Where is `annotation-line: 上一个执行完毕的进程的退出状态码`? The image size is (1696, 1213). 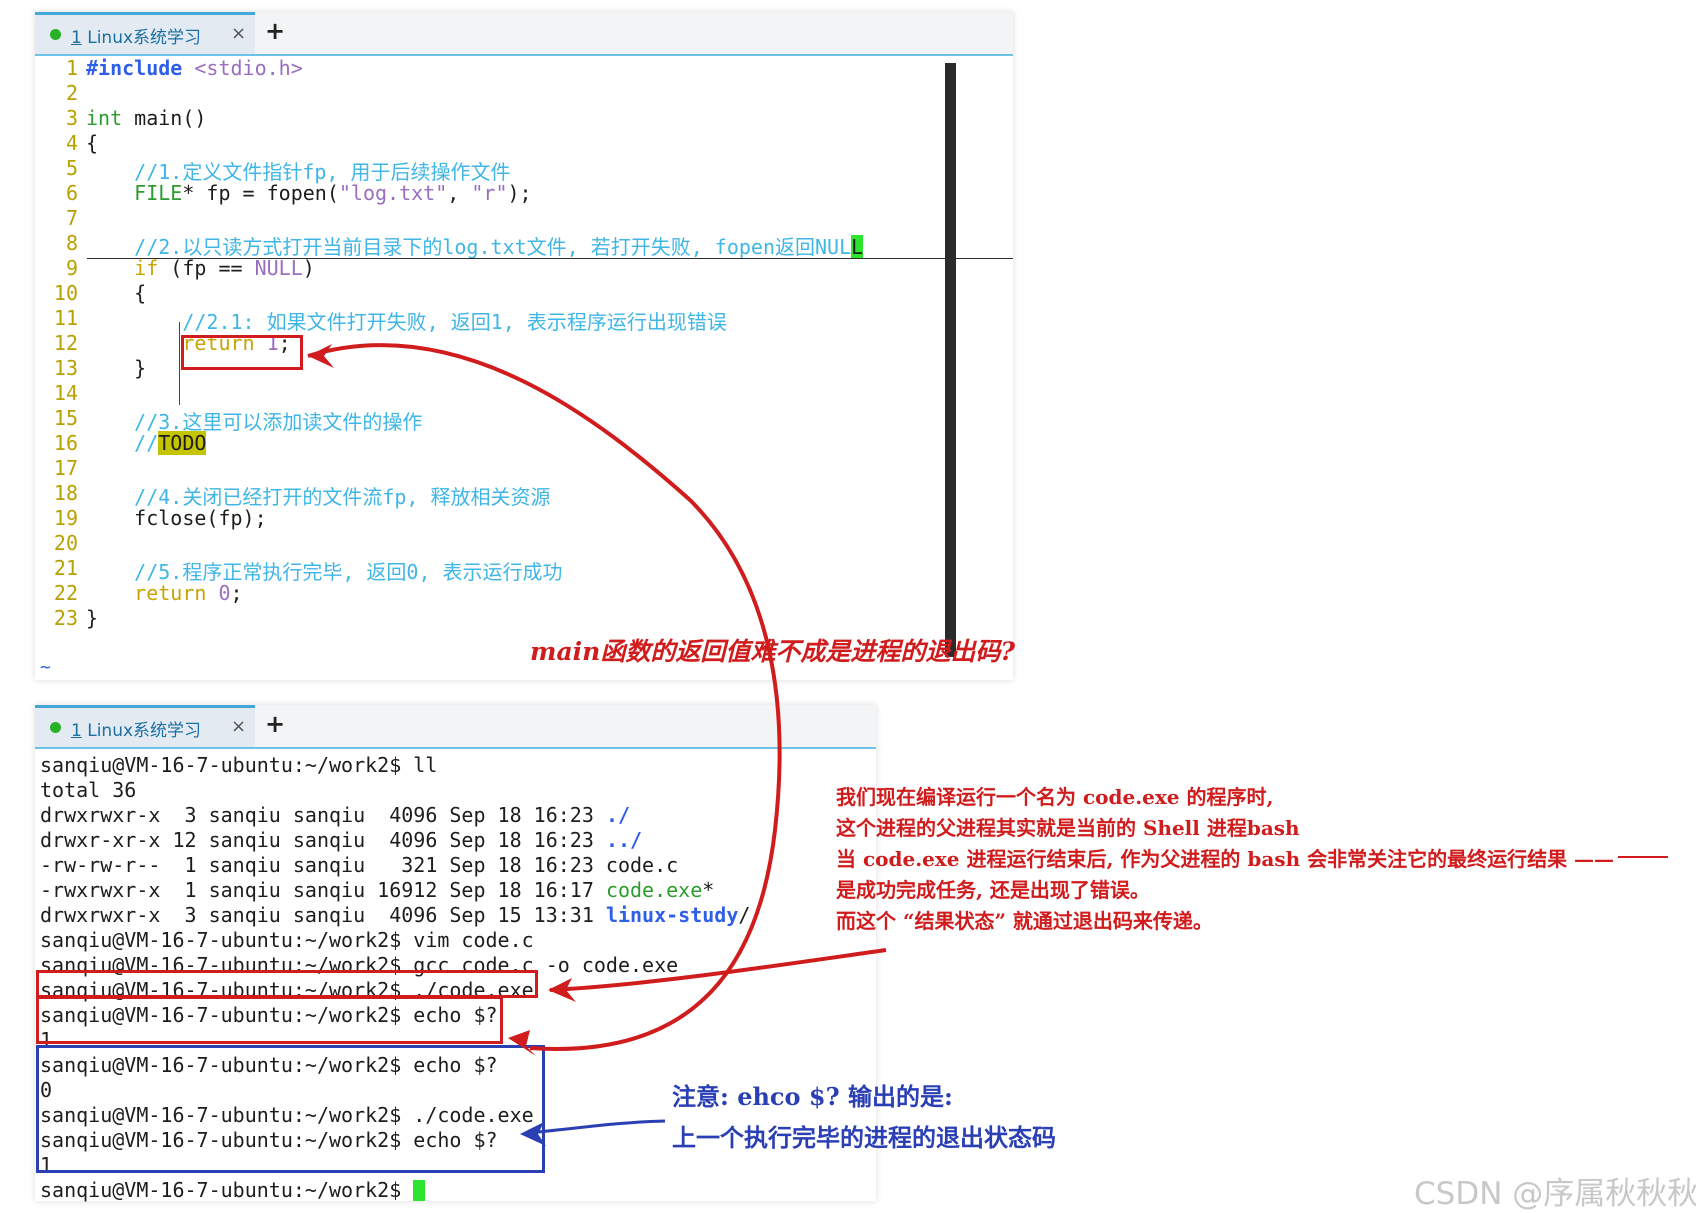 annotation-line: 上一个执行完毕的进程的退出状态码 is located at coordinates (864, 1137).